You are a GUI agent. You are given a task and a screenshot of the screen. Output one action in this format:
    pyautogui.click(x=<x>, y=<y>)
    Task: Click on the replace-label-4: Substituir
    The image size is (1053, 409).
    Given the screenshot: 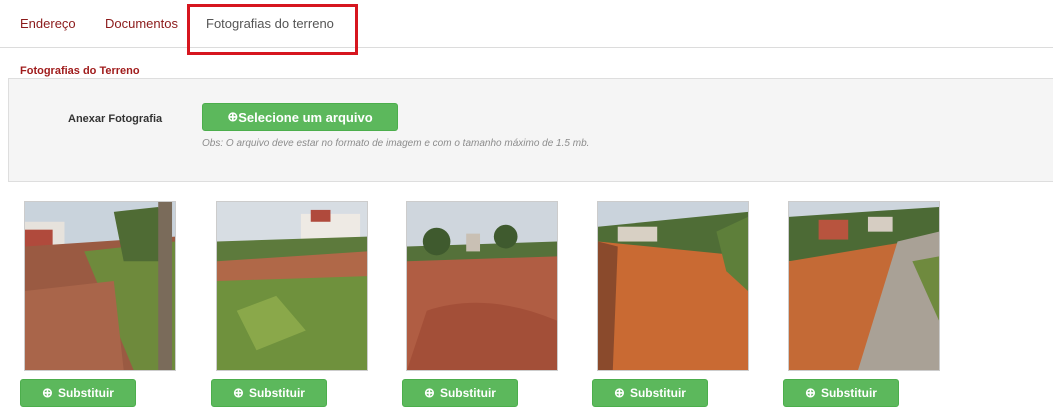 What is the action you would take?
    pyautogui.click(x=657, y=393)
    